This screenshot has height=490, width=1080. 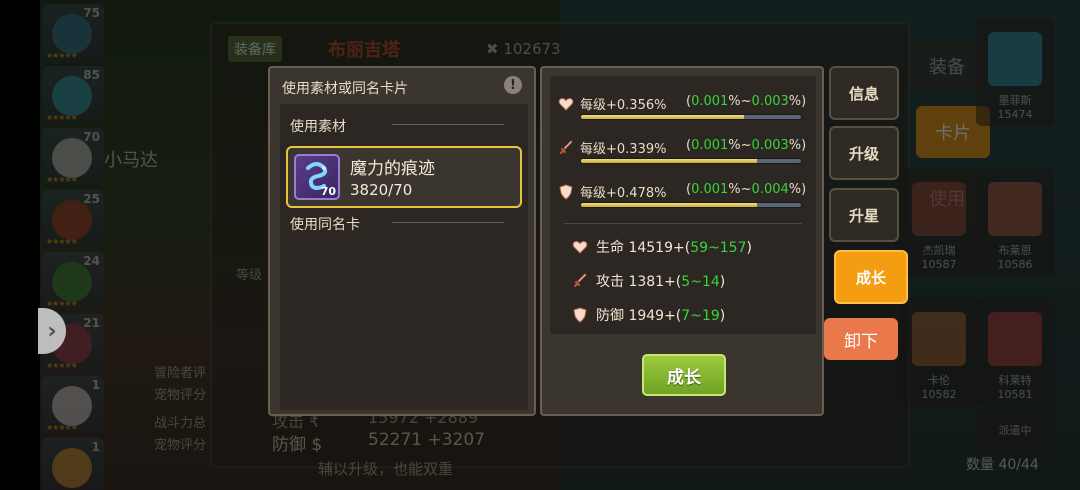 What do you see at coordinates (392, 169) in the screenshot?
I see `material-name: 魔力的痕迹` at bounding box center [392, 169].